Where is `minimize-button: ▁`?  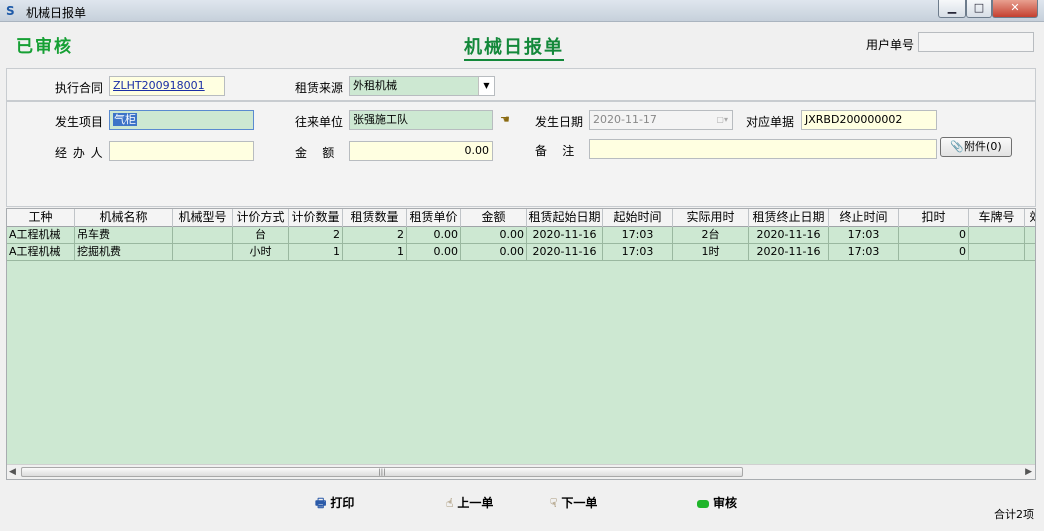
minimize-button: ▁ is located at coordinates (952, 9).